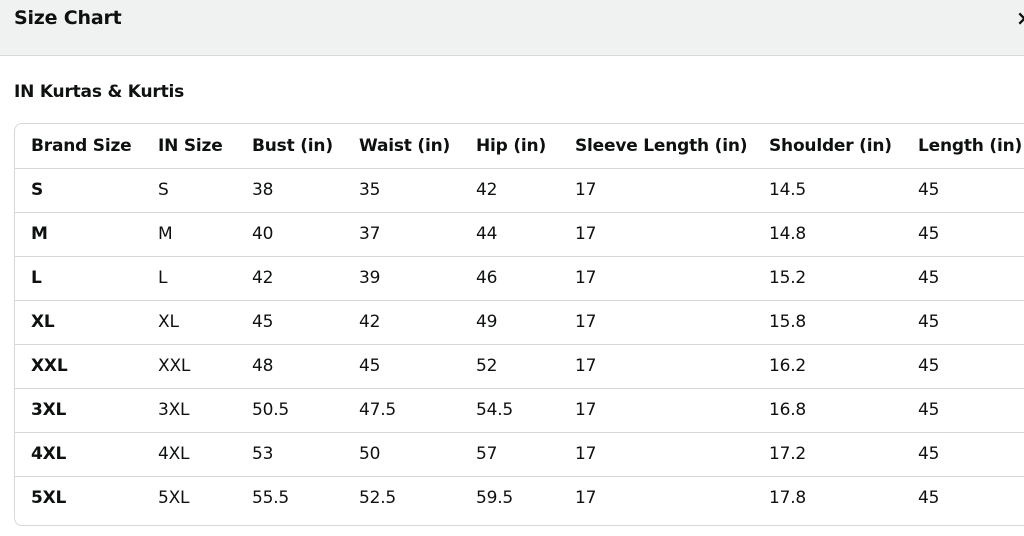 This screenshot has width=1024, height=536. Describe the element at coordinates (519, 498) in the screenshot. I see `table-row: 5XL 5XL 55.5 52.5 59.5 17 17.8 45` at that location.